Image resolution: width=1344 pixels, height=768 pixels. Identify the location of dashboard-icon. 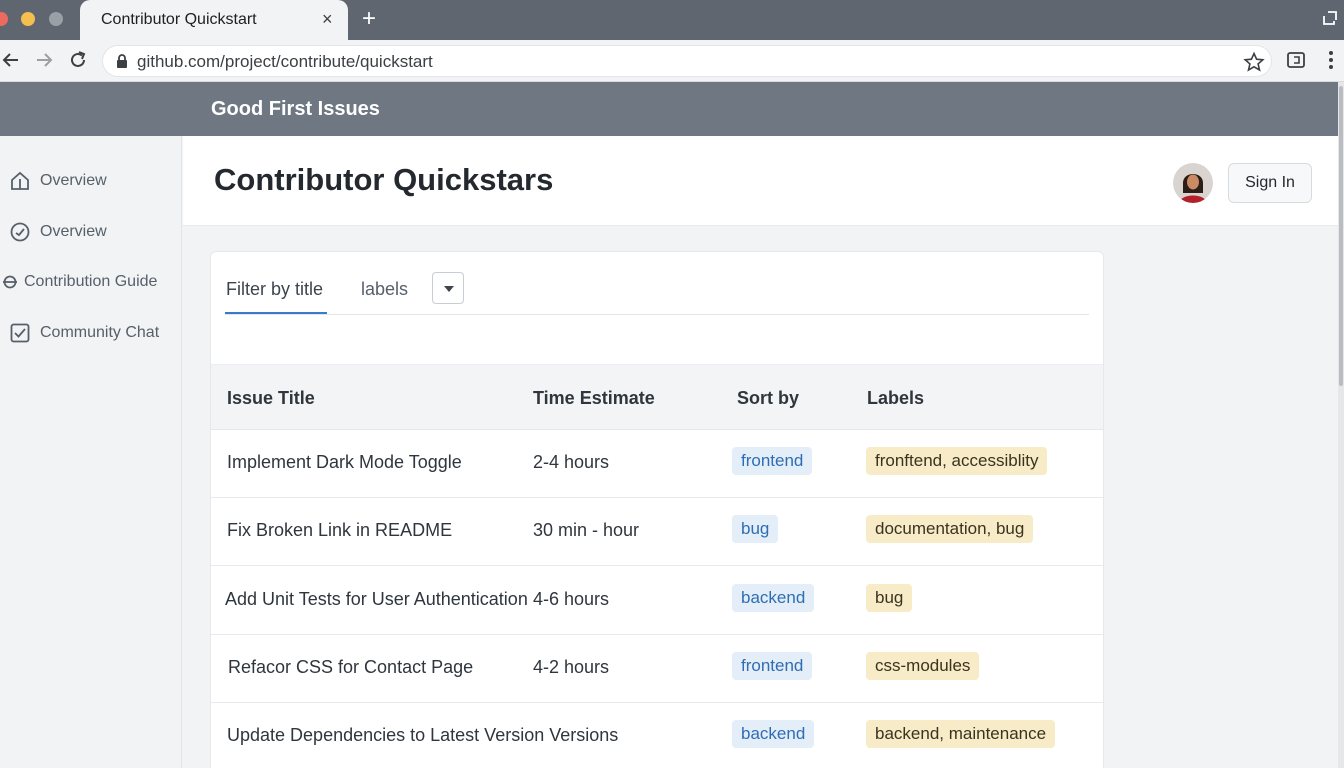
(20, 232).